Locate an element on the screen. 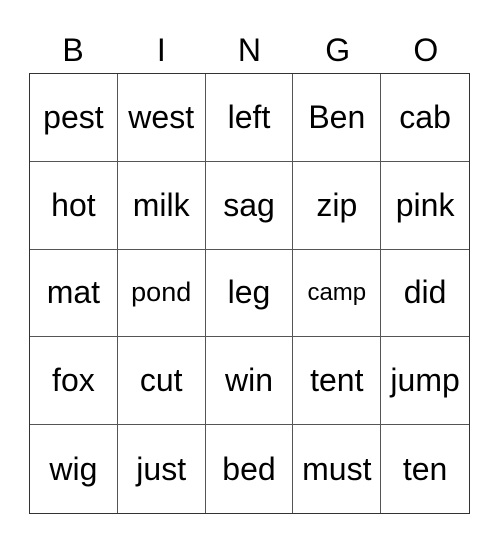  bingo-cell: cab is located at coordinates (425, 118).